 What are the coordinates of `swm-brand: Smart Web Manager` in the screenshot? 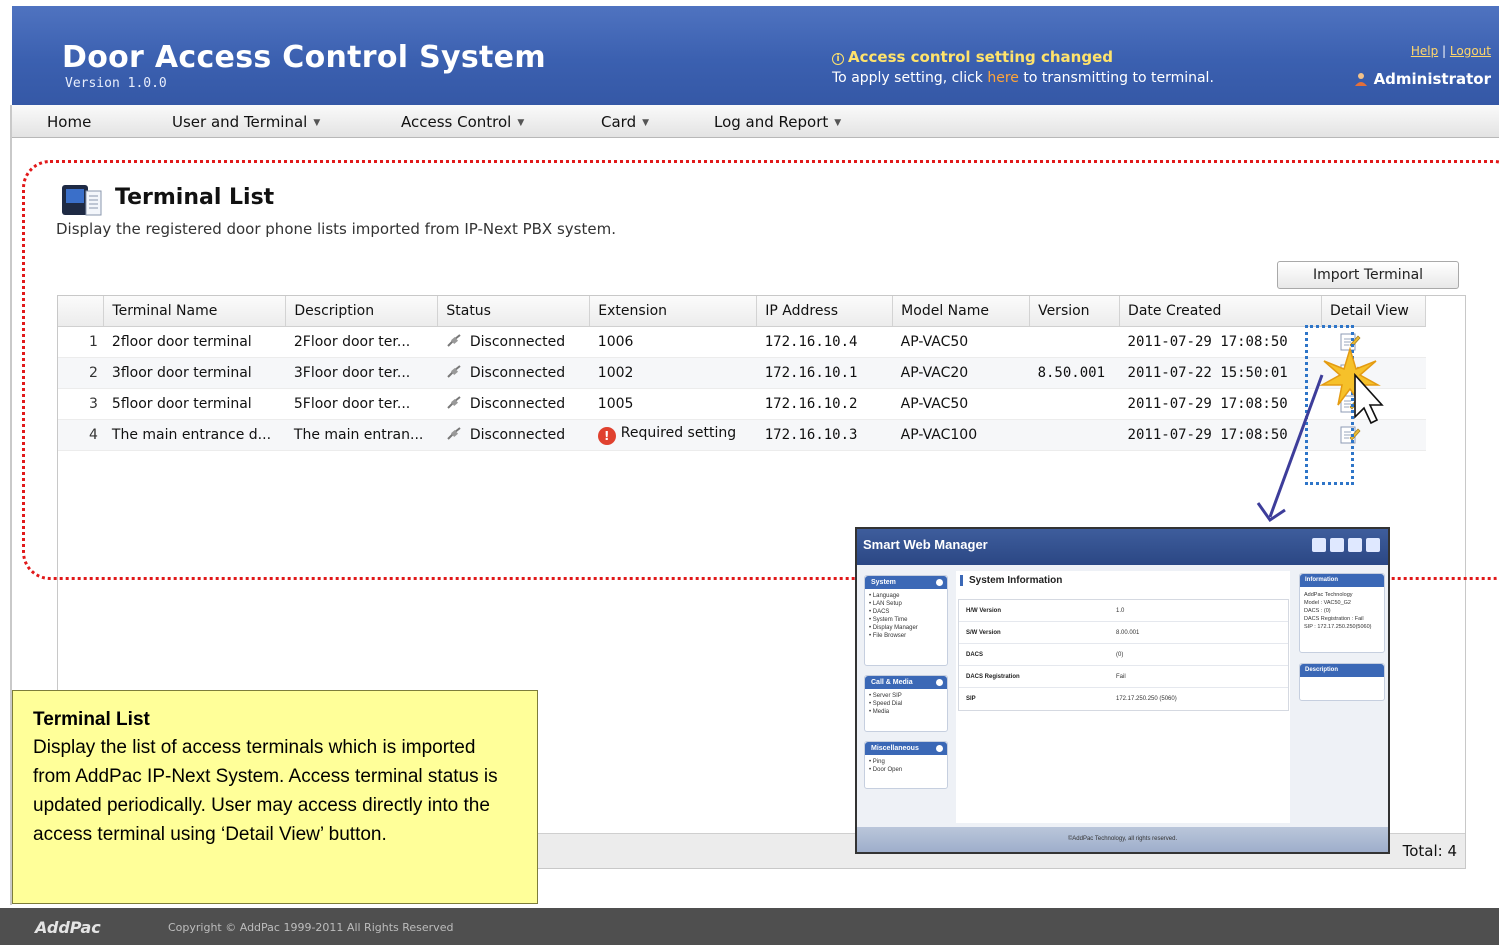 It's located at (925, 544).